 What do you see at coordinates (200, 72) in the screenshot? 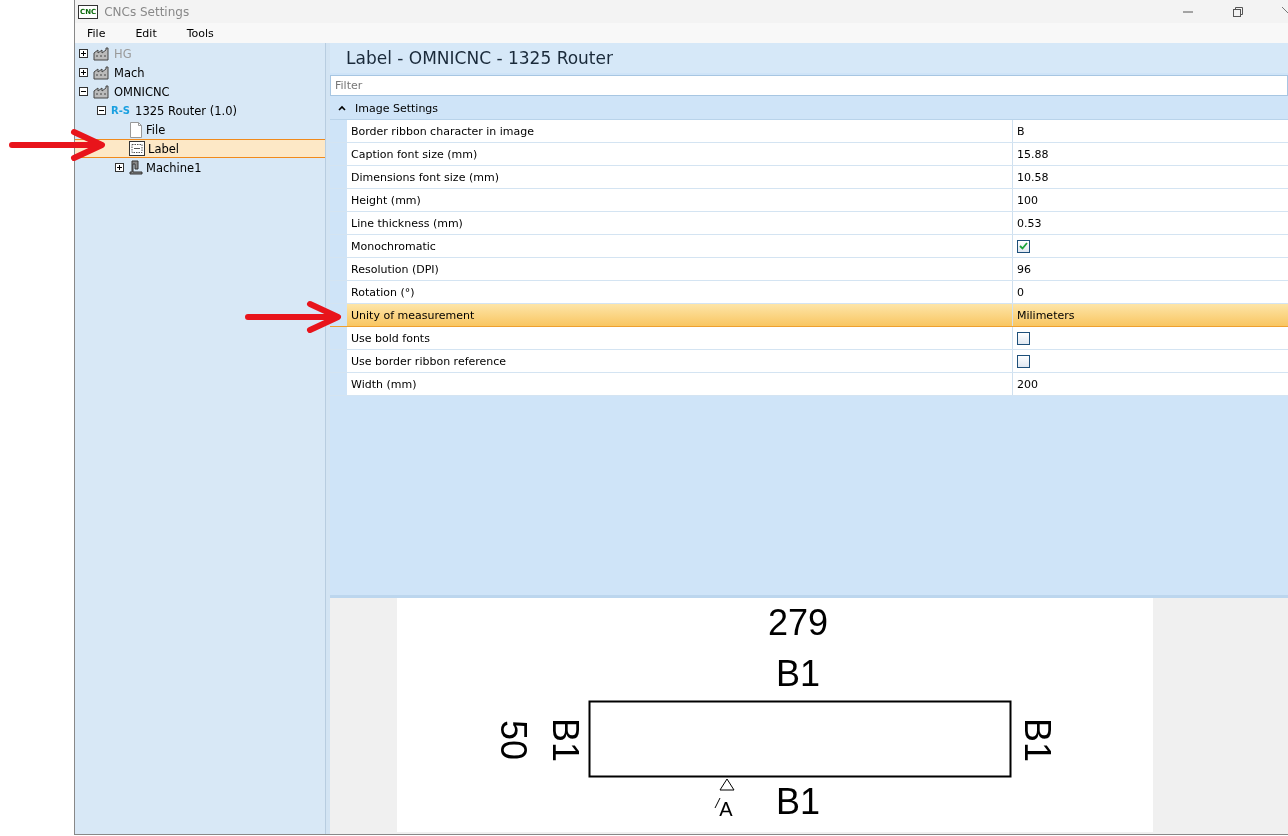
I see `tree-item: Mach` at bounding box center [200, 72].